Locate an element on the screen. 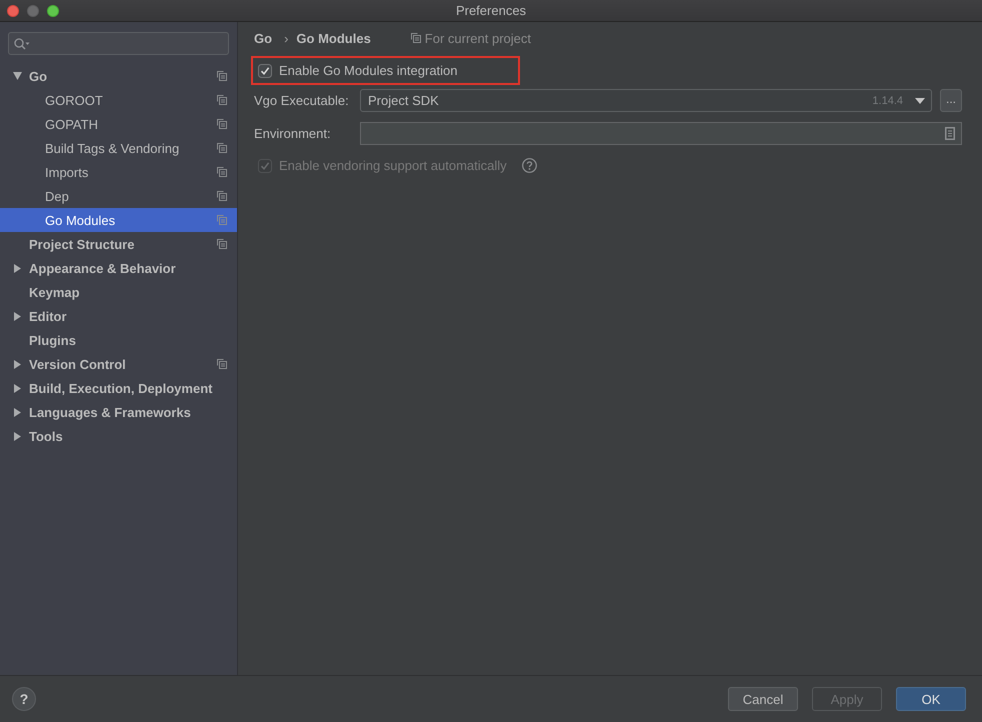 The height and width of the screenshot is (722, 982). checkbox-label: Enable Go Modules integration is located at coordinates (368, 70).